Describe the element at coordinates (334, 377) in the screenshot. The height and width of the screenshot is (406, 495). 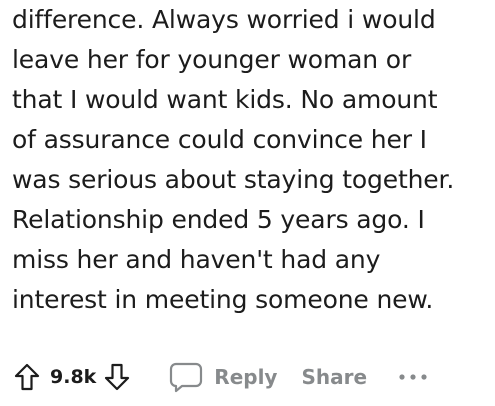
I see `share-button: Share` at that location.